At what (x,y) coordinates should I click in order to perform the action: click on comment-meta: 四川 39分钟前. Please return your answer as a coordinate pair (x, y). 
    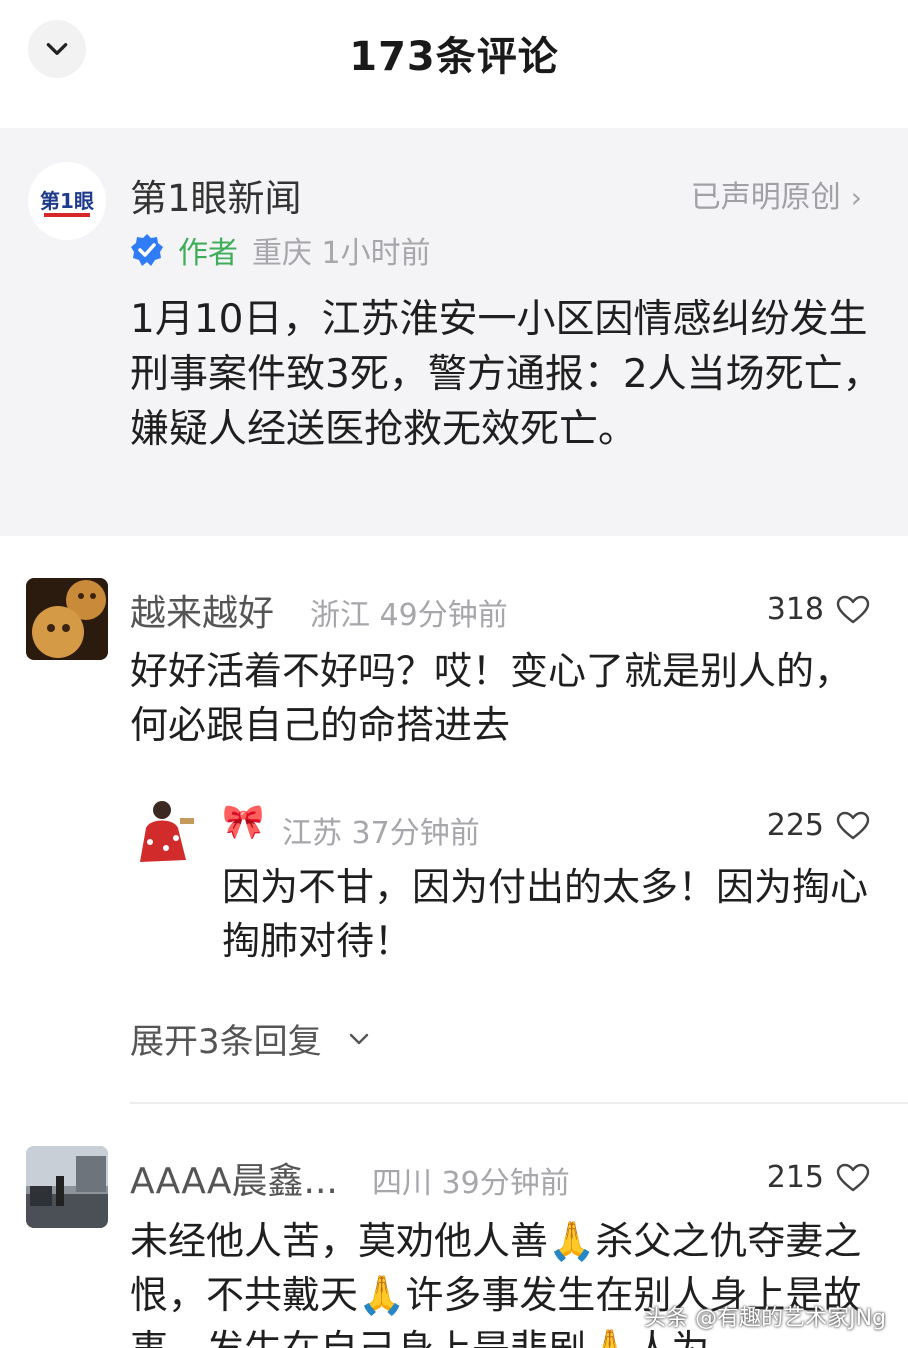
    Looking at the image, I should click on (471, 1183).